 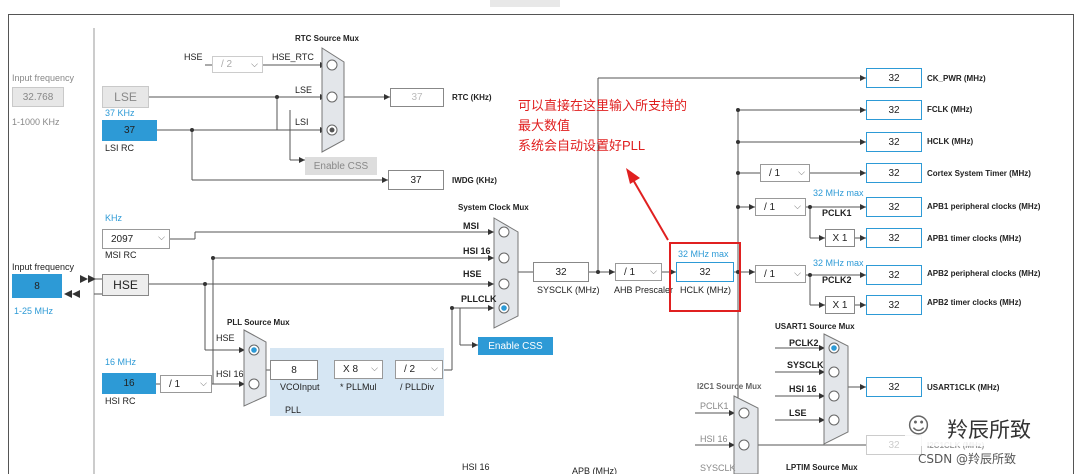 I want to click on lse-input-range: 1-1000 KHz, so click(x=36, y=122).